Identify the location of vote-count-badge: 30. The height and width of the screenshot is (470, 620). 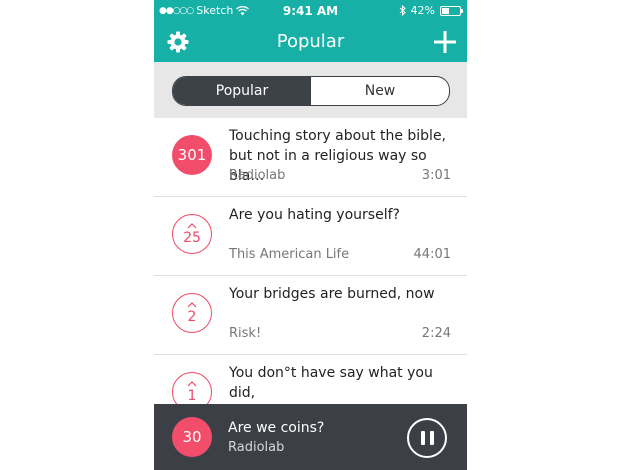
(192, 437).